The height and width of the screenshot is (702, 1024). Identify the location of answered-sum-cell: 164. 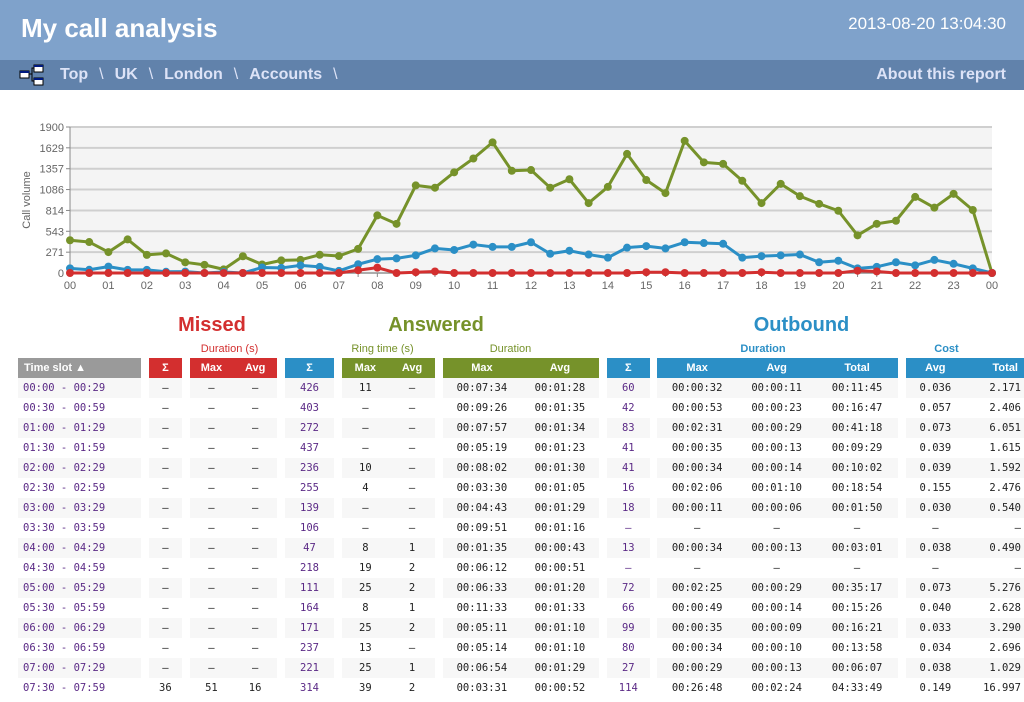
(309, 608).